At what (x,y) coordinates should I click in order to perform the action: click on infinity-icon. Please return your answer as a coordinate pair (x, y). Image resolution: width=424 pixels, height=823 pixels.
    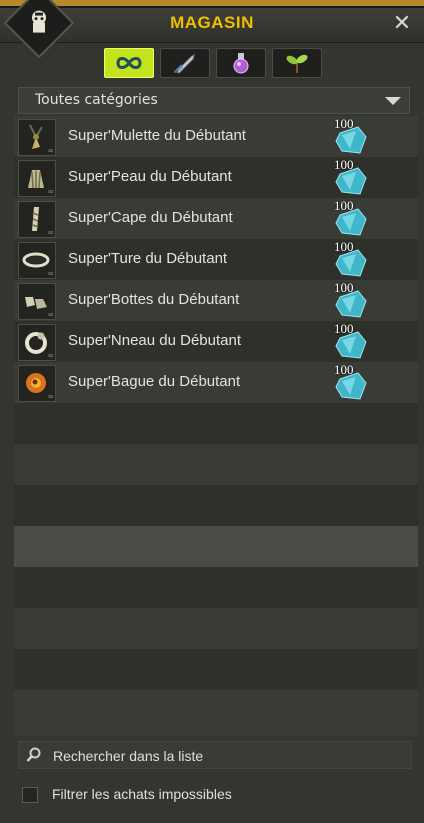
    Looking at the image, I should click on (129, 63).